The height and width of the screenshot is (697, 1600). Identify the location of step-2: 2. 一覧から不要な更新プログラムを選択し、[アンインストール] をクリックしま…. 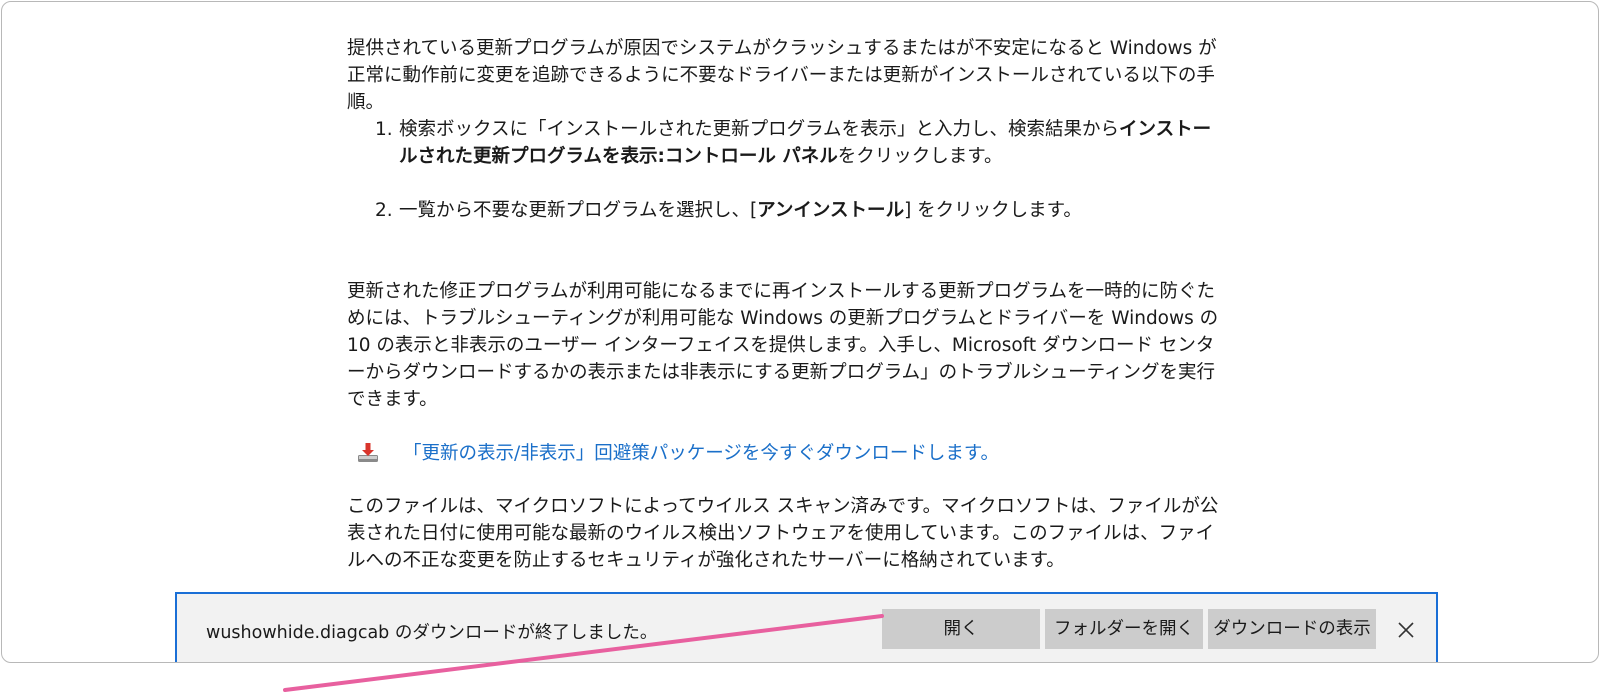
(787, 210).